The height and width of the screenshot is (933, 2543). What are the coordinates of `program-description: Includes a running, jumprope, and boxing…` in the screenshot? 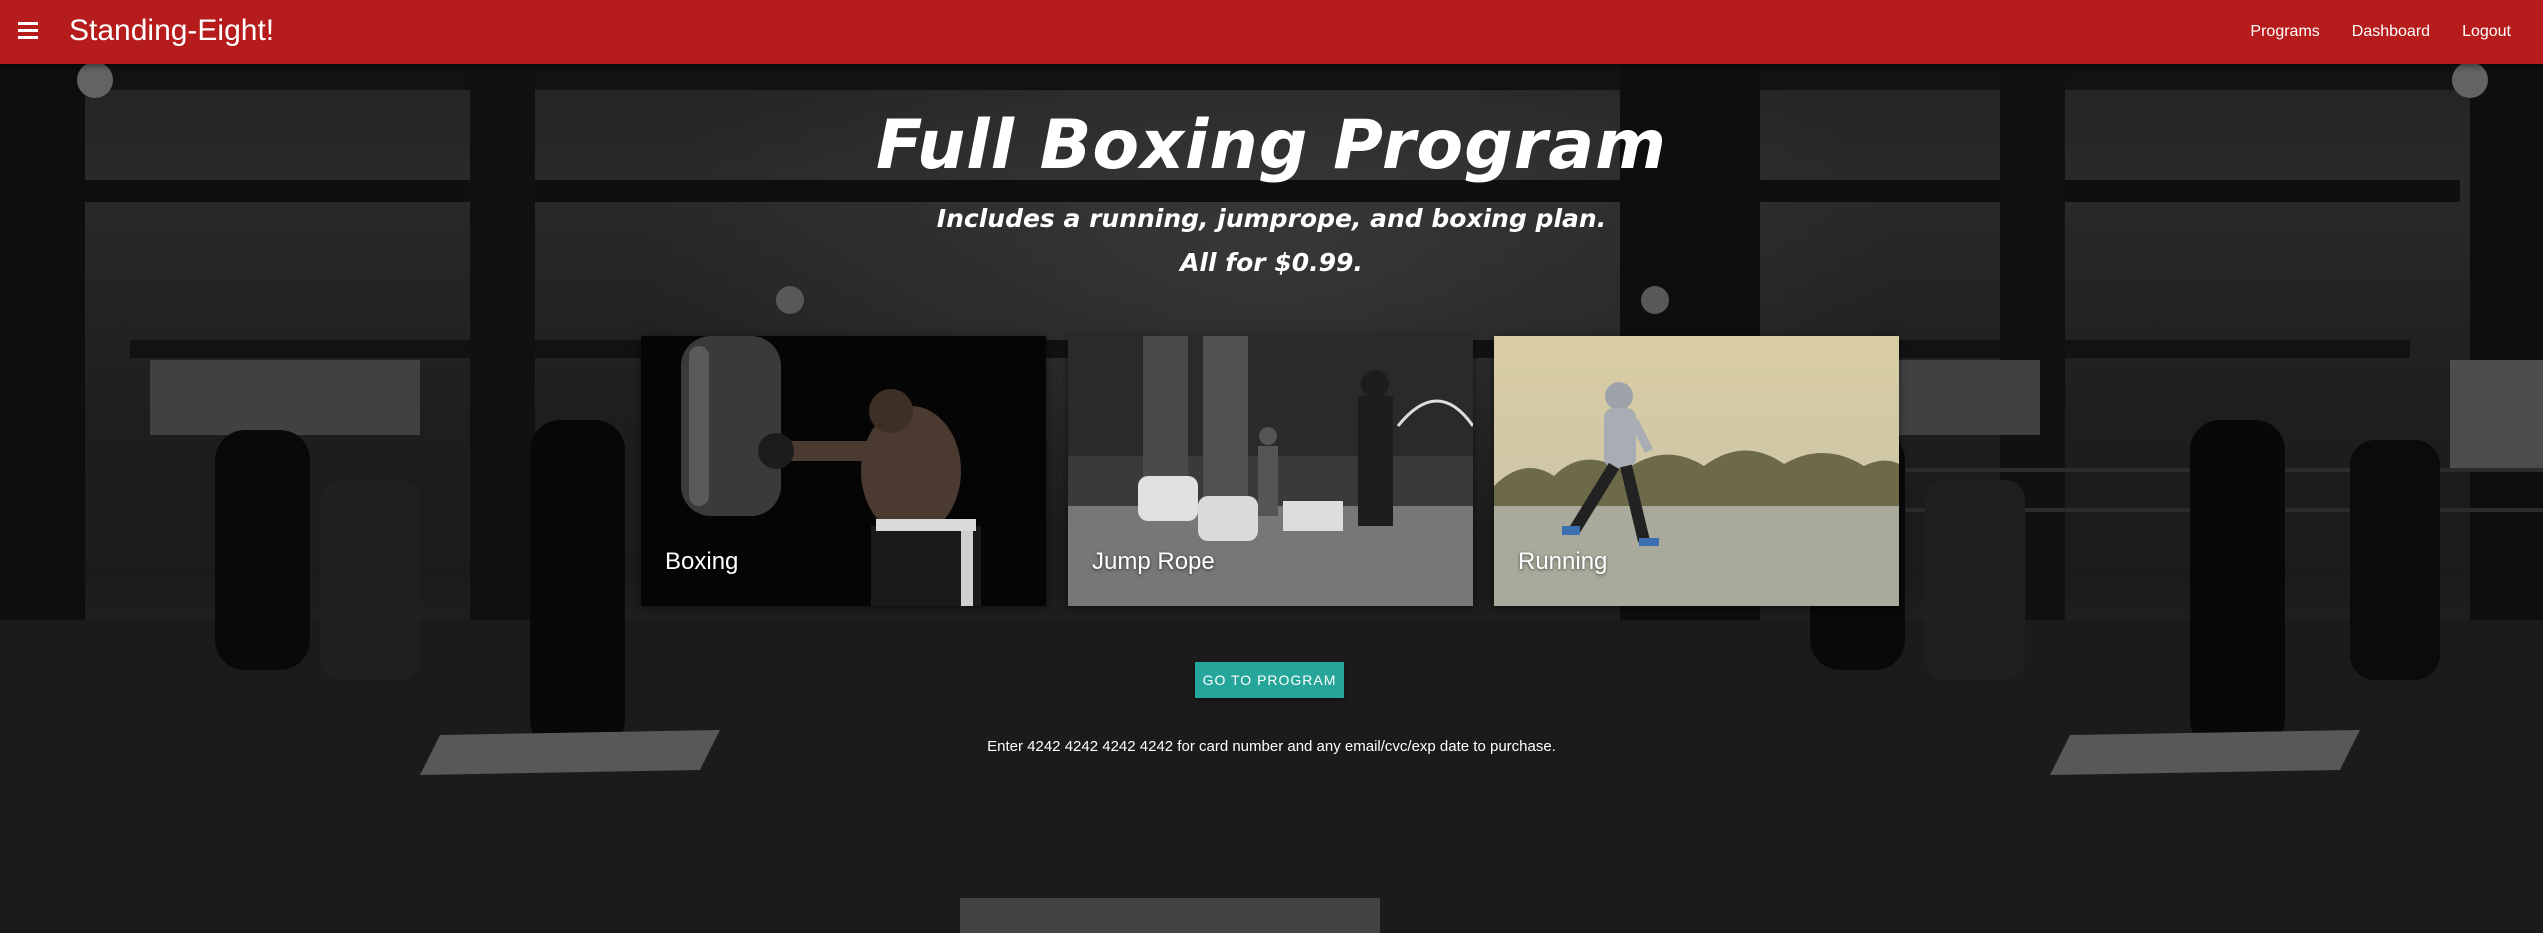 It's located at (1271, 218).